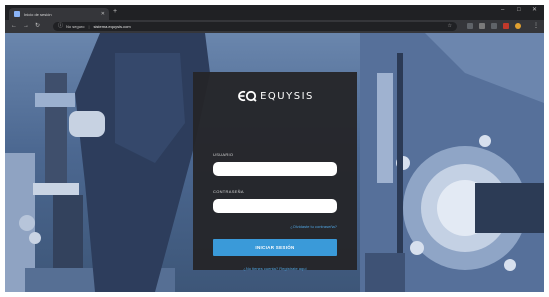 Image resolution: width=549 pixels, height=297 pixels. Describe the element at coordinates (223, 154) in the screenshot. I see `username-label: USUARIO` at that location.